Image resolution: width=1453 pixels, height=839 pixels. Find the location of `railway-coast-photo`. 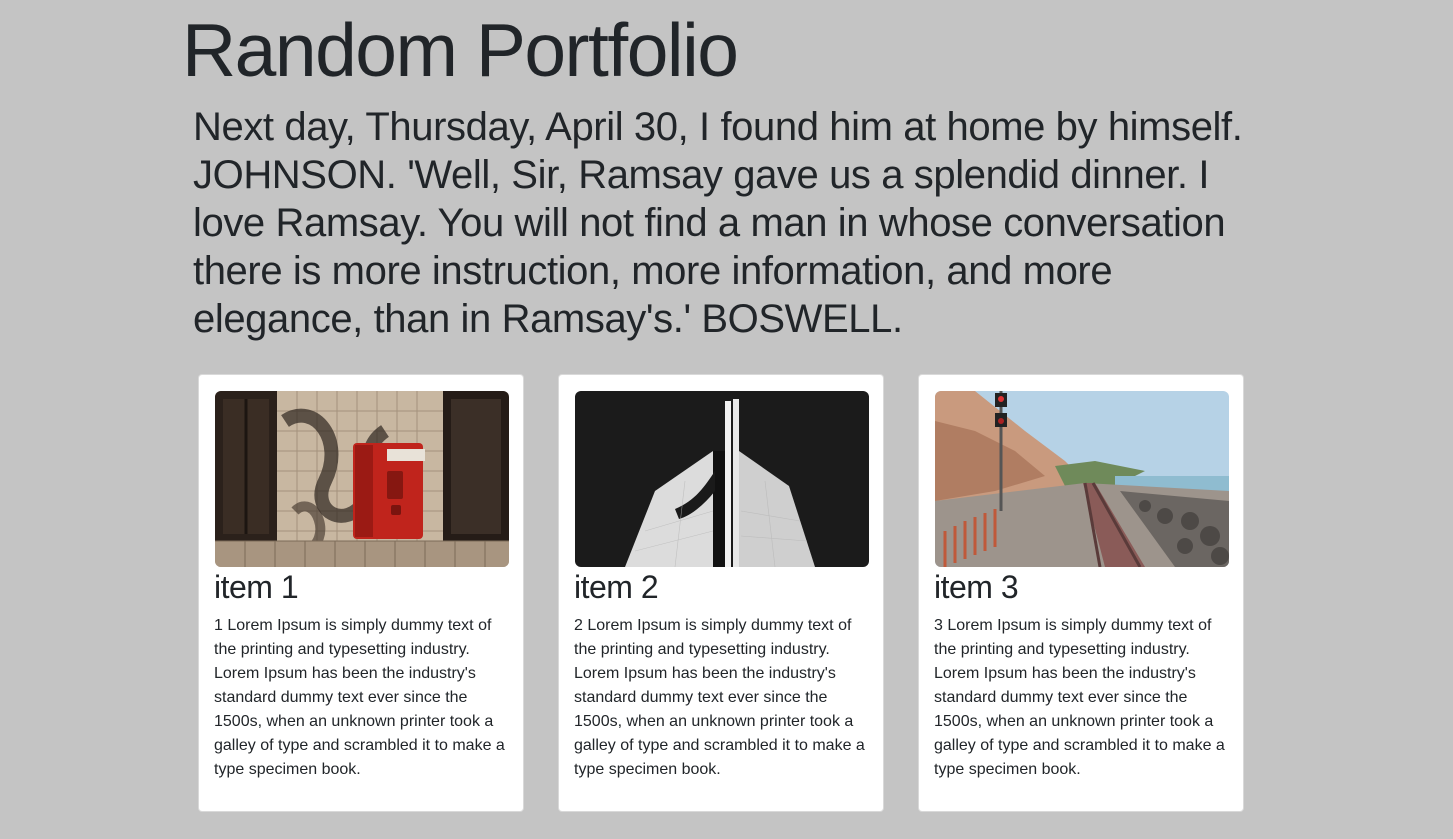

railway-coast-photo is located at coordinates (1082, 479).